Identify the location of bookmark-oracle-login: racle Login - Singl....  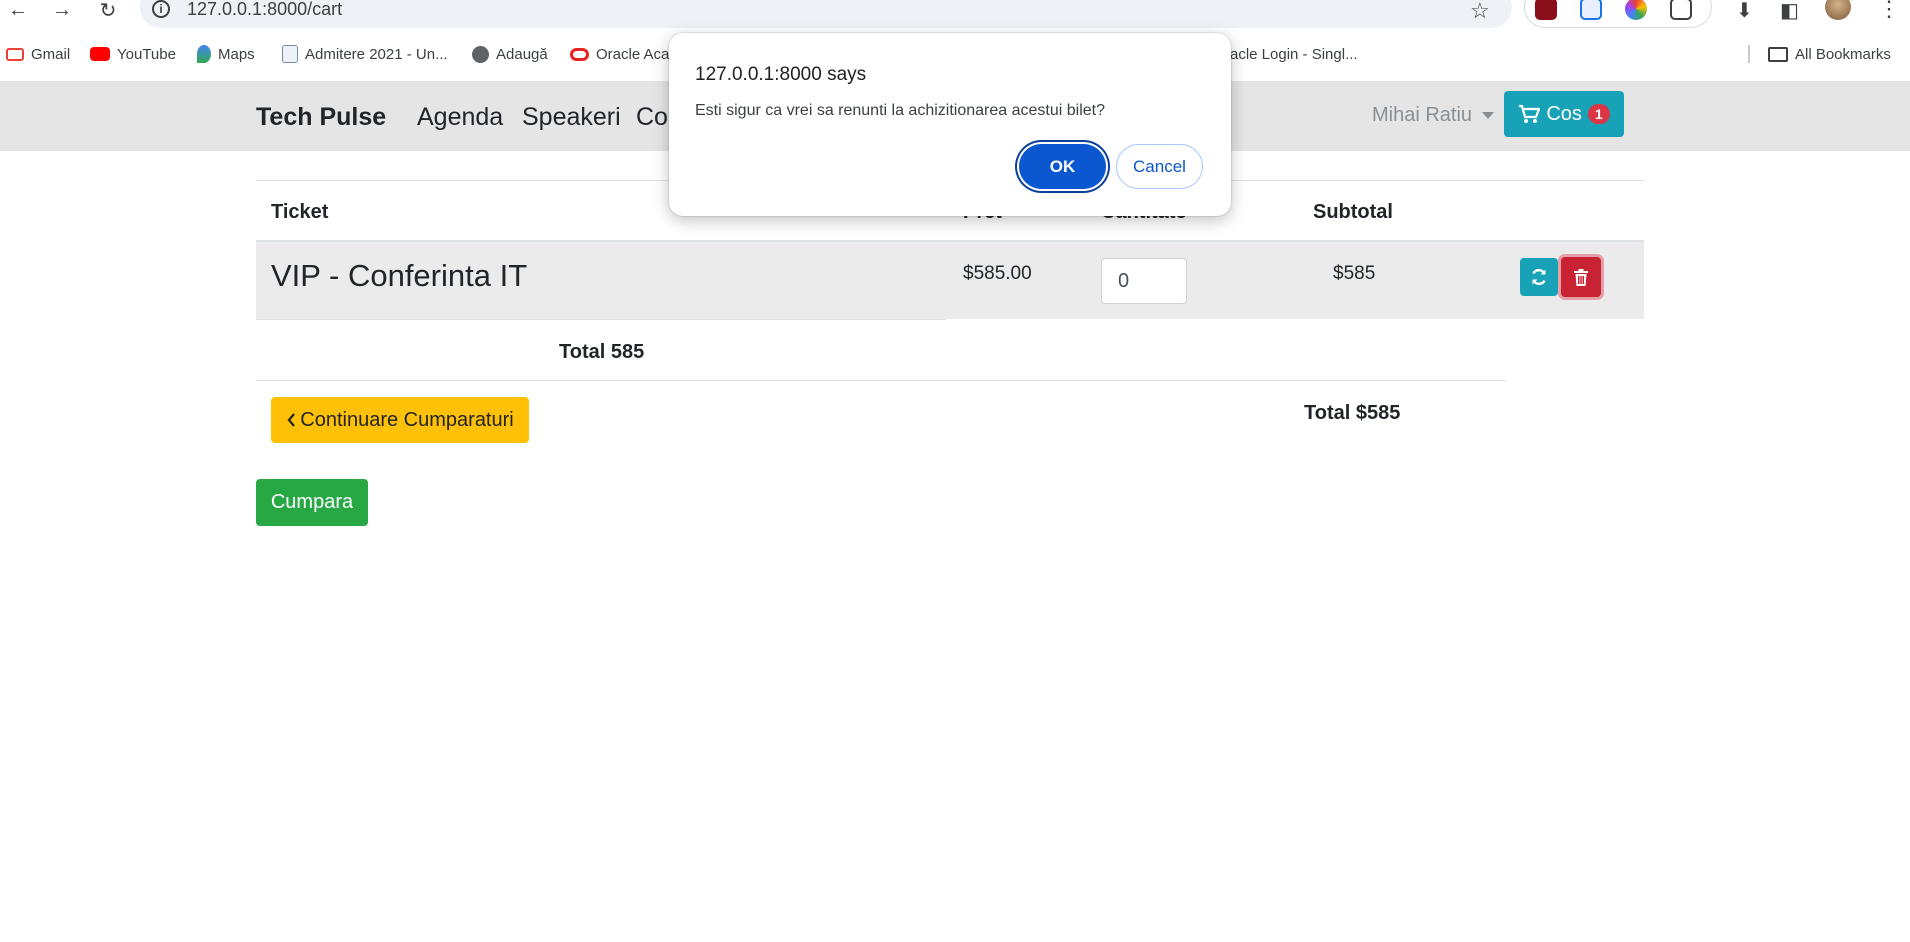
(1291, 54).